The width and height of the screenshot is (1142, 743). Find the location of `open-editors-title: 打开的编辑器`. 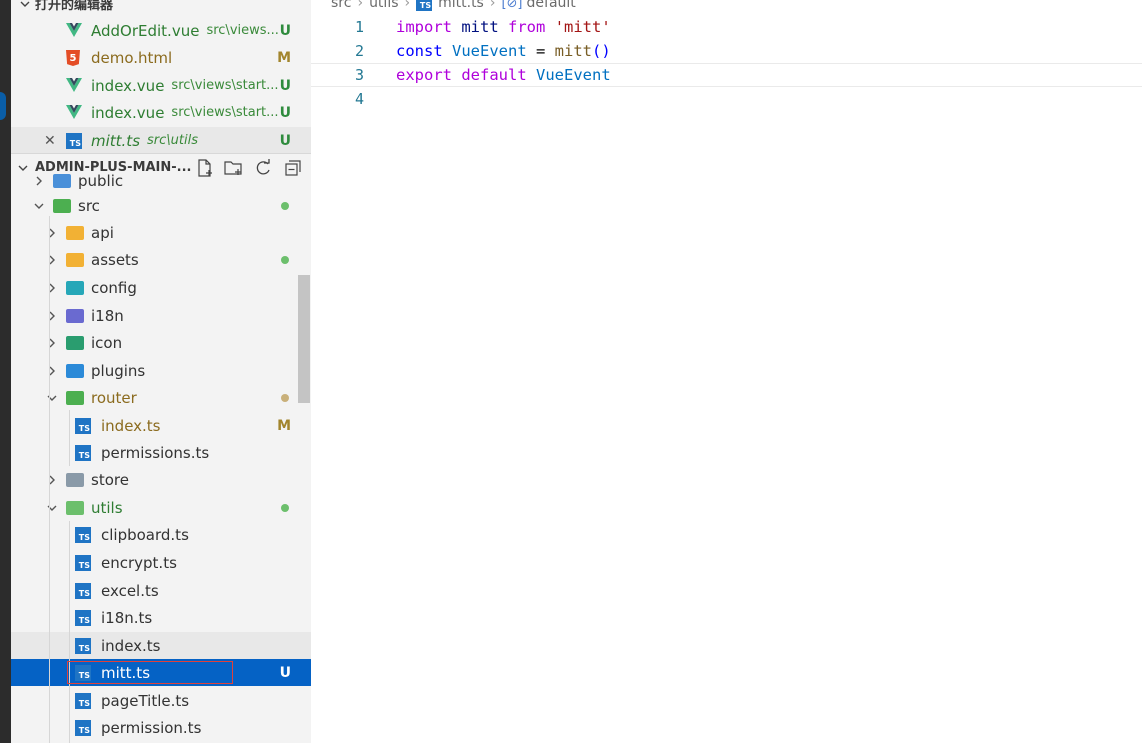

open-editors-title: 打开的编辑器 is located at coordinates (74, 6).